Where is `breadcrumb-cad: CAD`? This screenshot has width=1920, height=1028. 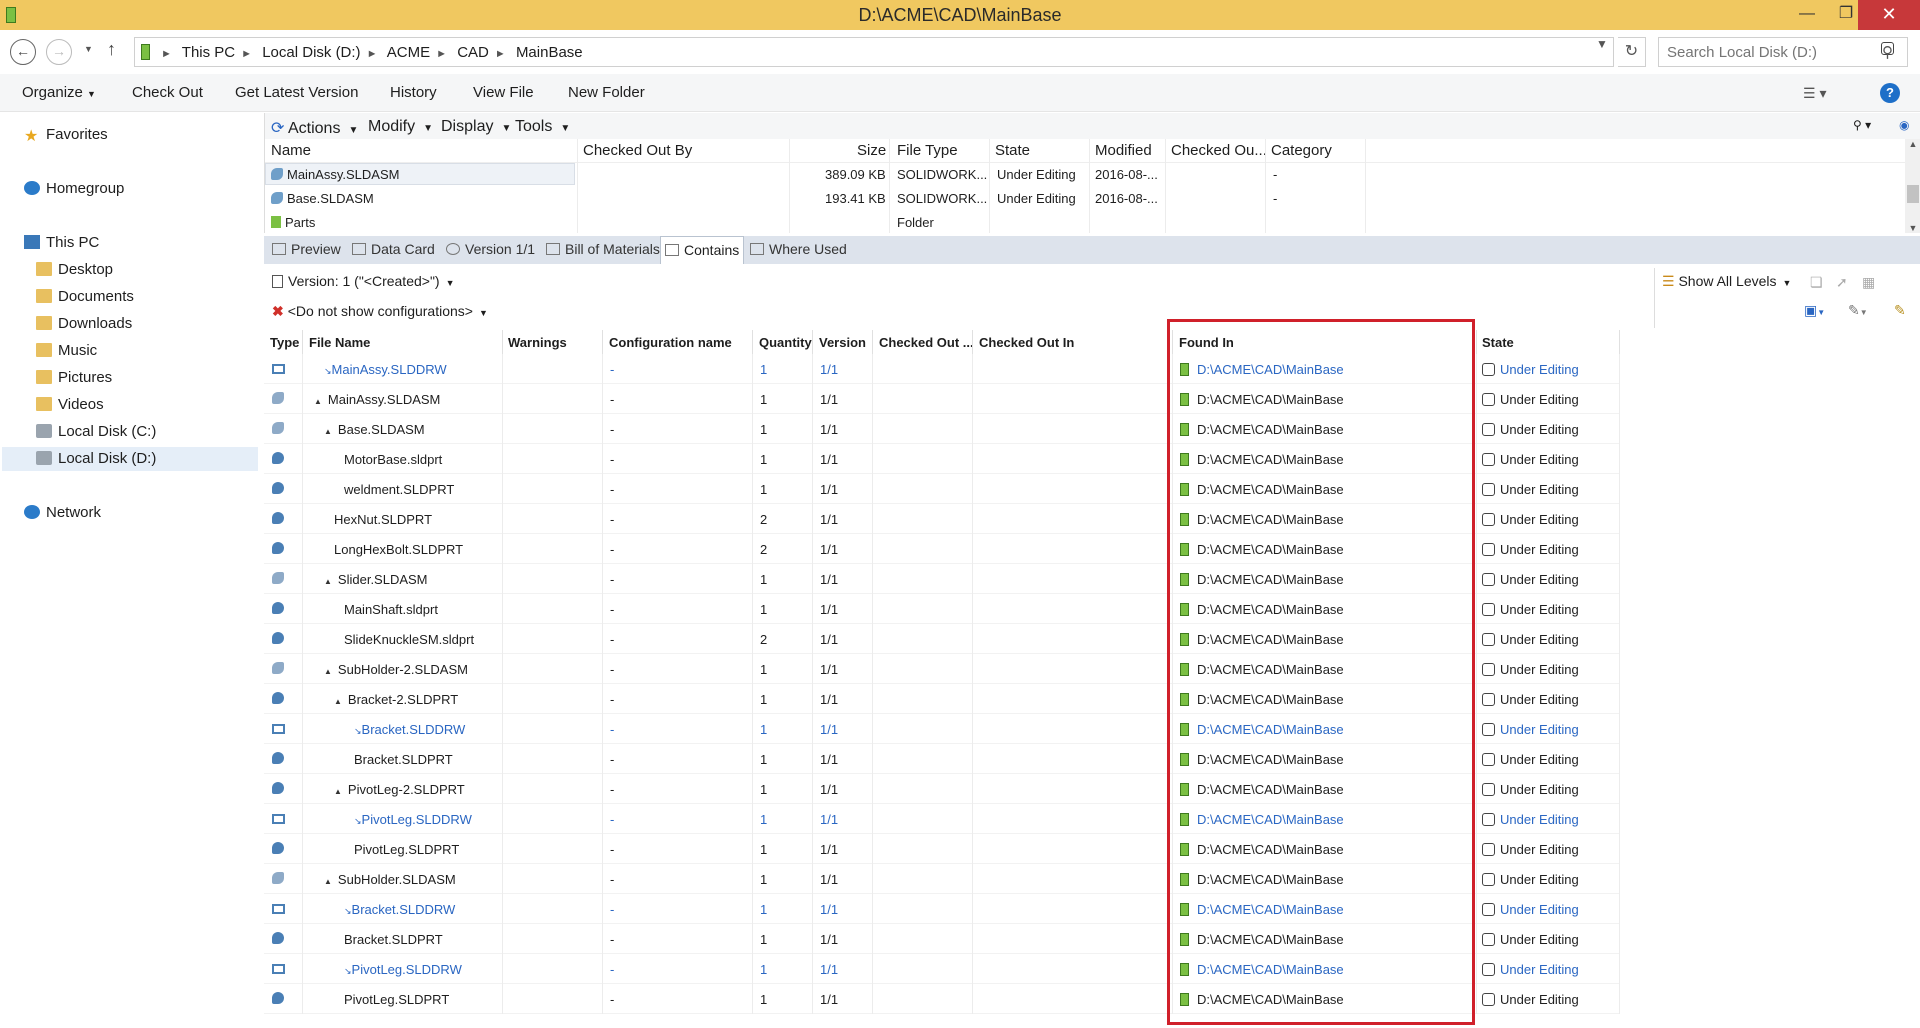
breadcrumb-cad: CAD is located at coordinates (473, 52).